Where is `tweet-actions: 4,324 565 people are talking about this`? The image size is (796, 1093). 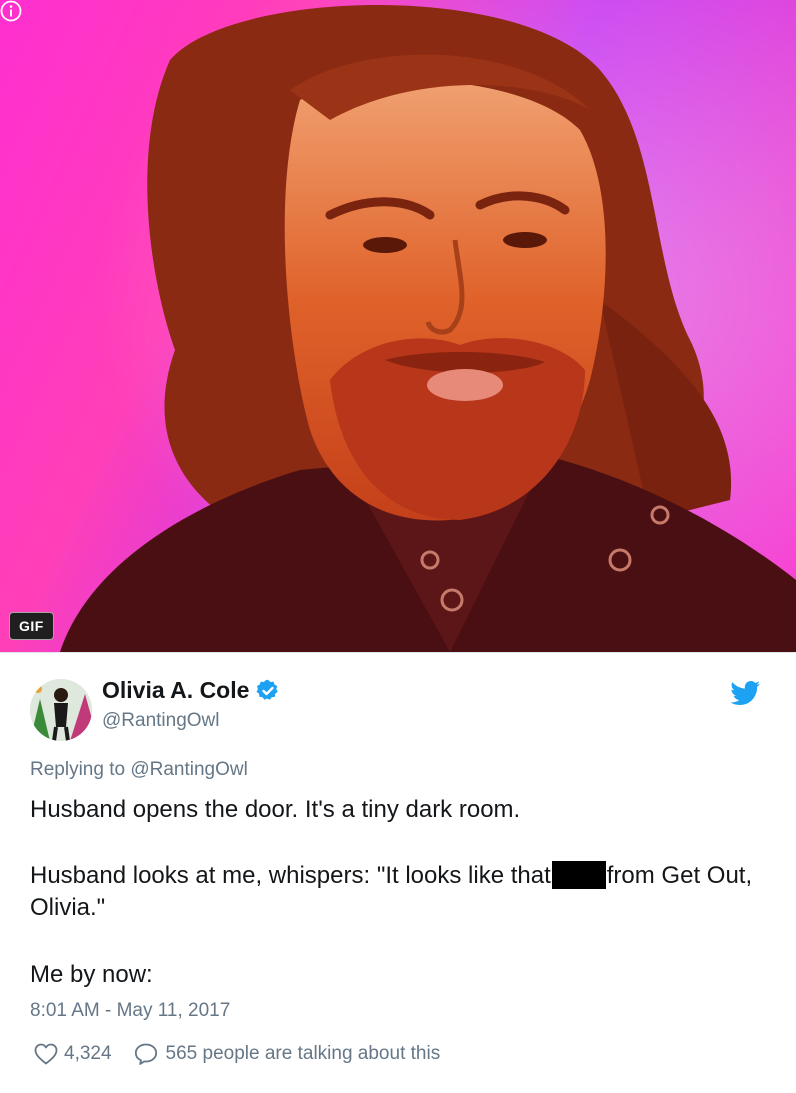
tweet-actions: 4,324 565 people are talking about this is located at coordinates (237, 1054).